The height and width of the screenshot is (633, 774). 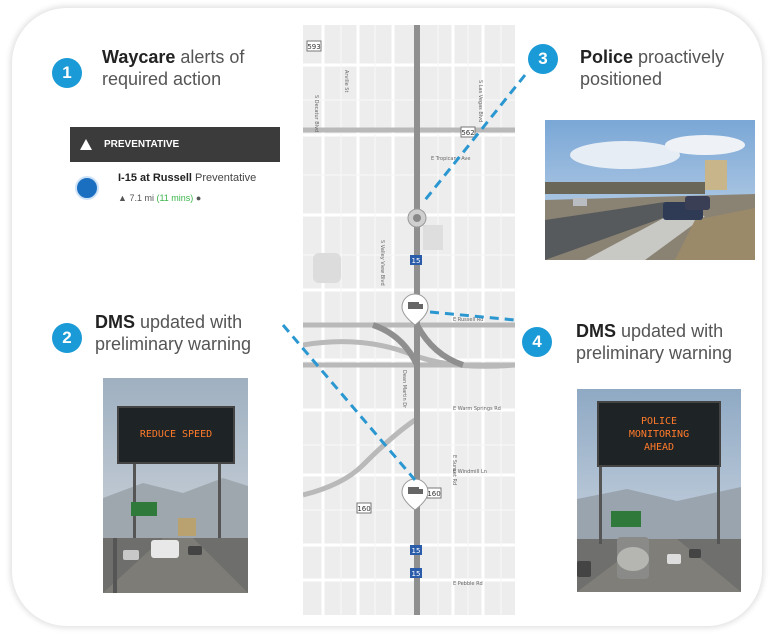 What do you see at coordinates (86, 144) in the screenshot?
I see `warning-icon` at bounding box center [86, 144].